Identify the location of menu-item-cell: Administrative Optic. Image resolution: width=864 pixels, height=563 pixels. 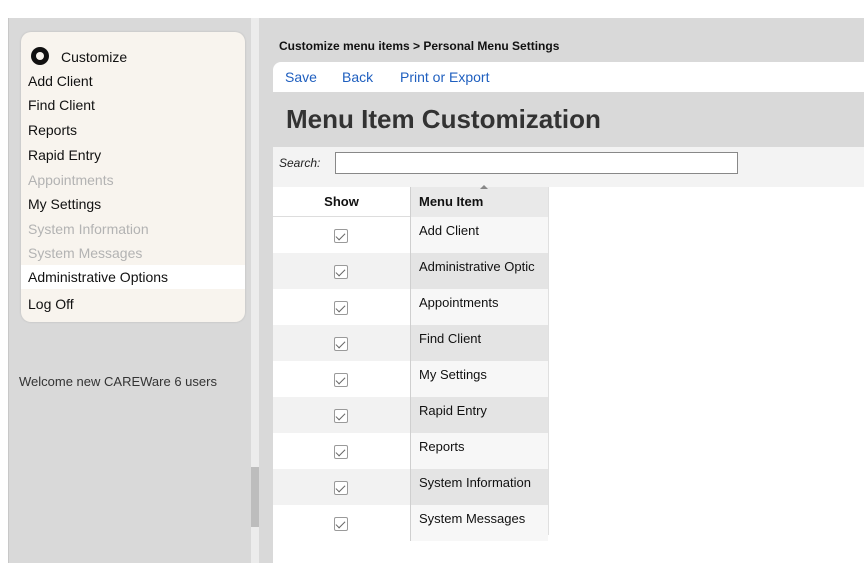
(479, 271).